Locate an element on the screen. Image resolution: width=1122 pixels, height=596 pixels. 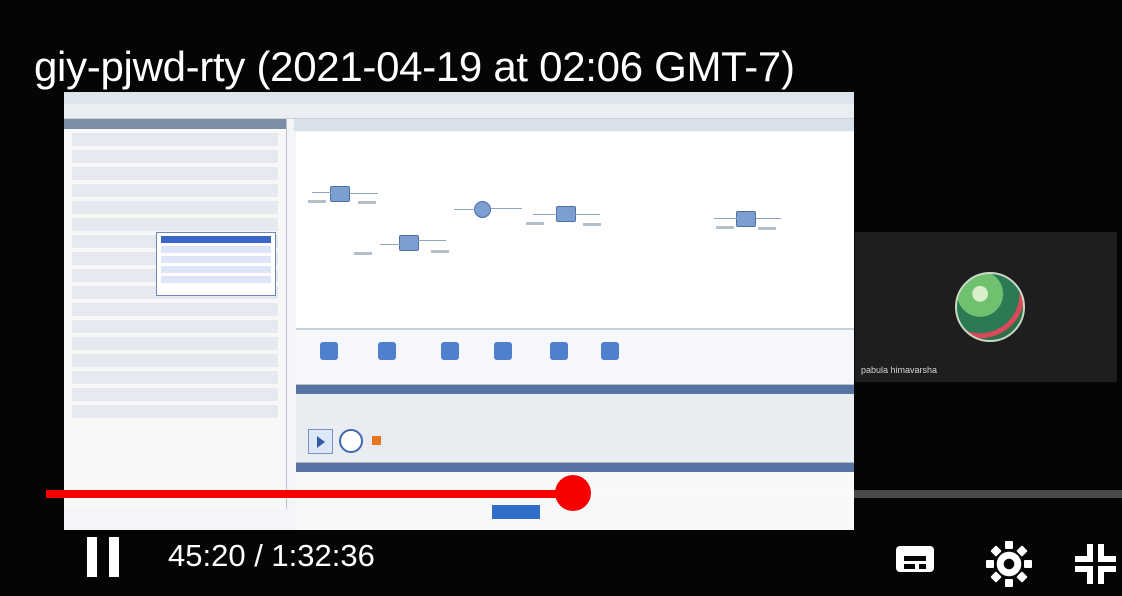
solver-clock-icon is located at coordinates (351, 441).